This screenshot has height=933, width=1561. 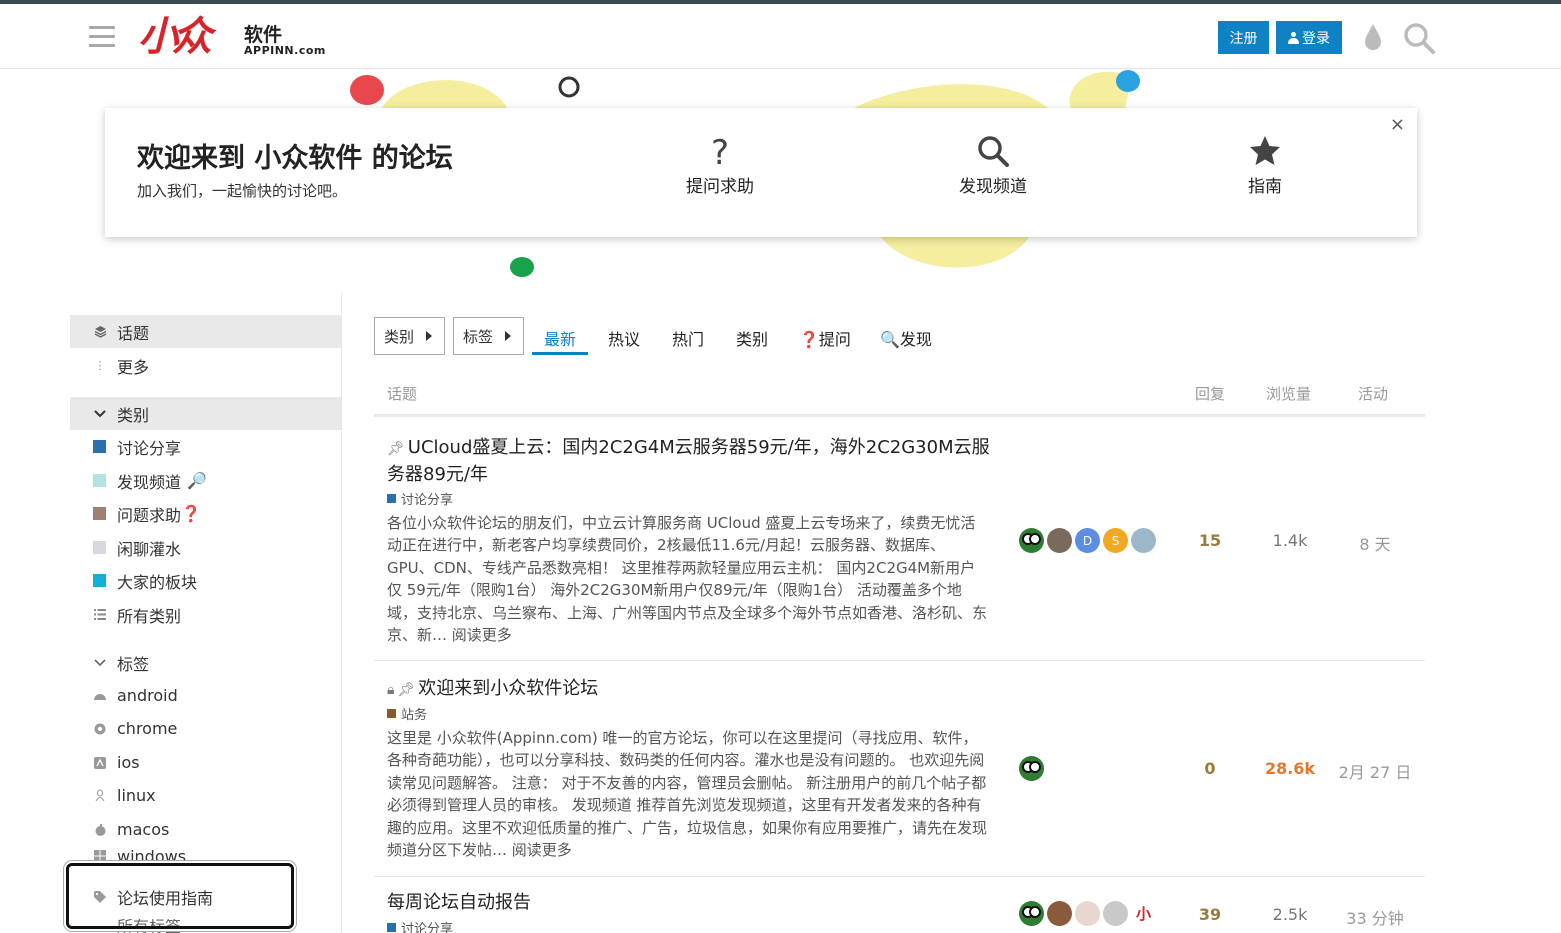 What do you see at coordinates (1375, 543) in the screenshot?
I see `topic-activity-time: 8 天` at bounding box center [1375, 543].